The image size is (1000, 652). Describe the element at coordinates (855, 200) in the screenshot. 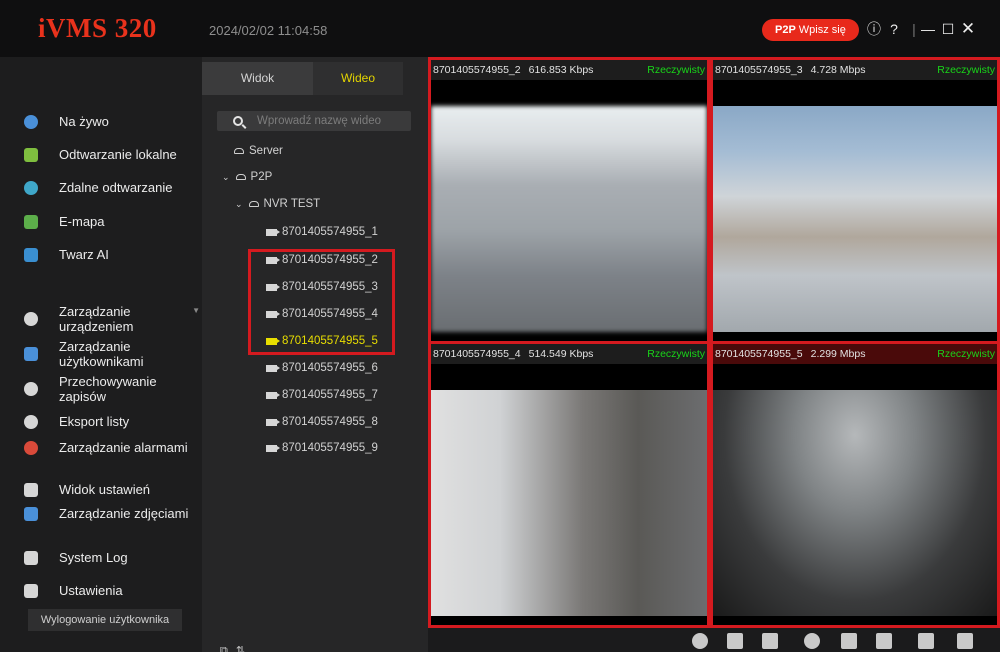

I see `video-pane-2: 8701405574955_3 4.728 Mbps Rzeczywisty` at that location.